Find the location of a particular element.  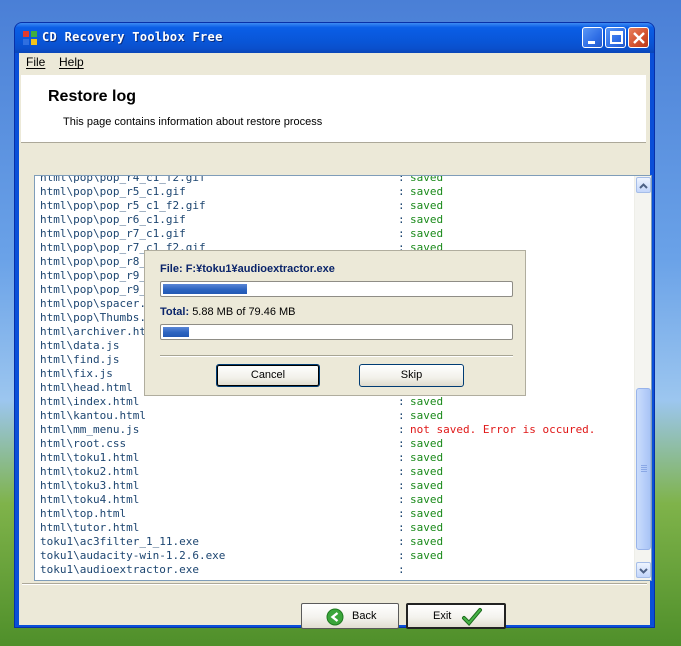

log-file-path: html\pop\Thumbs.db is located at coordinates (100, 317).